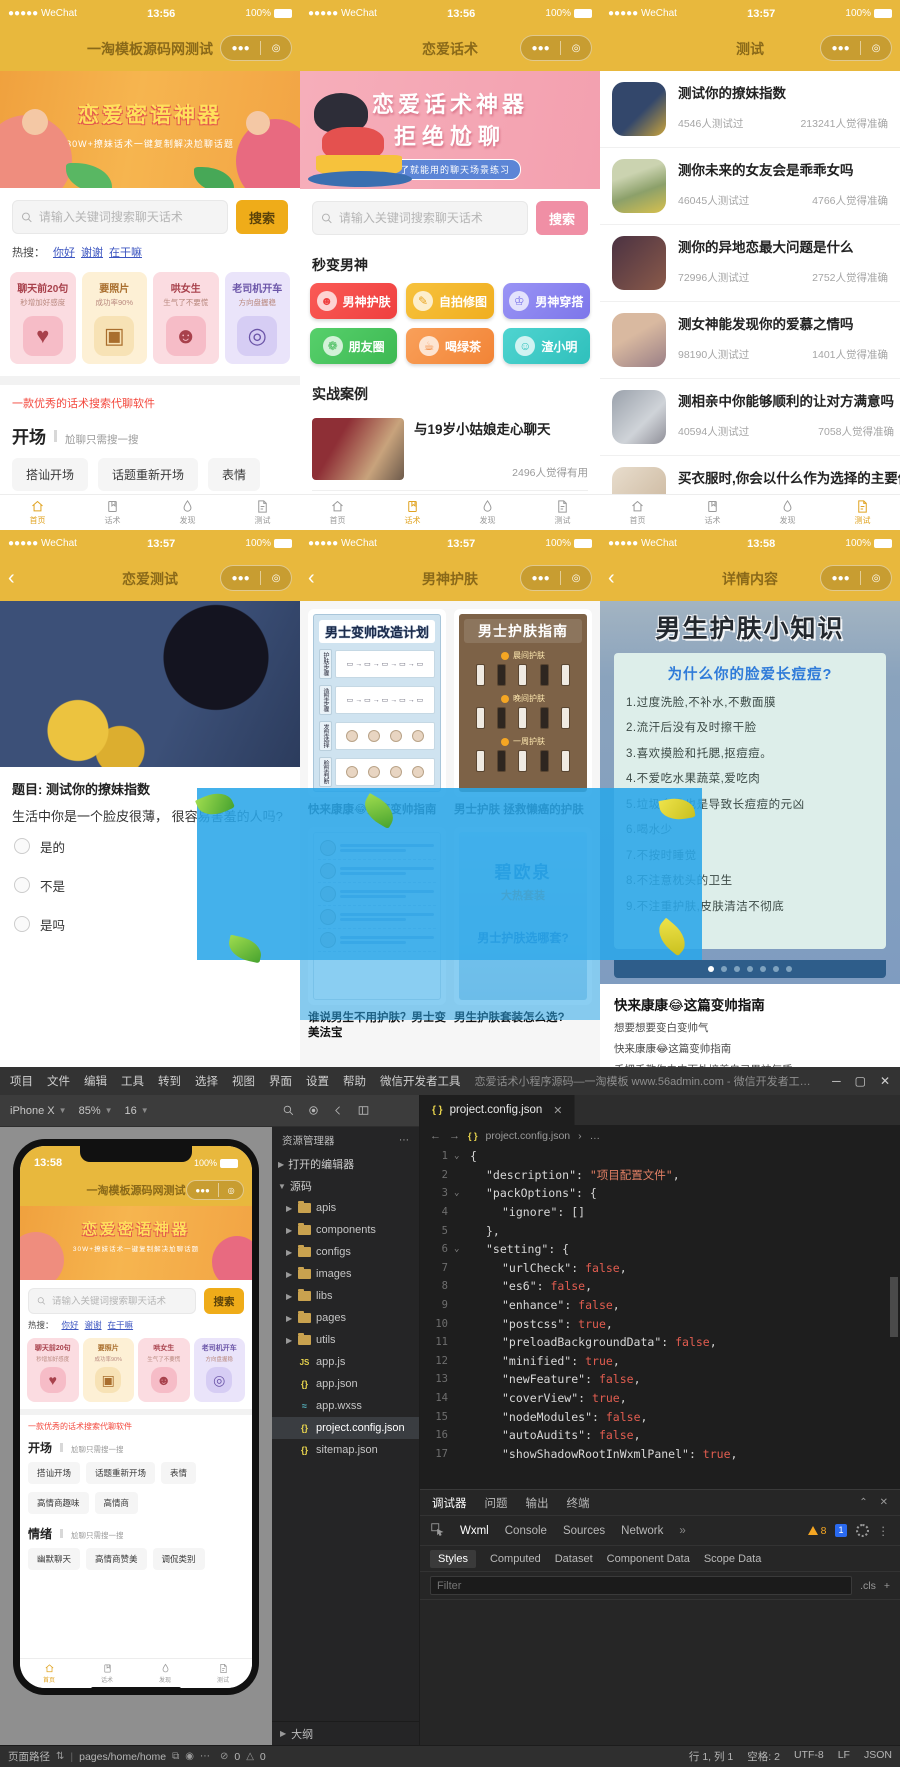 The width and height of the screenshot is (900, 1767). What do you see at coordinates (453, 1558) in the screenshot?
I see `panel-tab-styles: Styles` at bounding box center [453, 1558].